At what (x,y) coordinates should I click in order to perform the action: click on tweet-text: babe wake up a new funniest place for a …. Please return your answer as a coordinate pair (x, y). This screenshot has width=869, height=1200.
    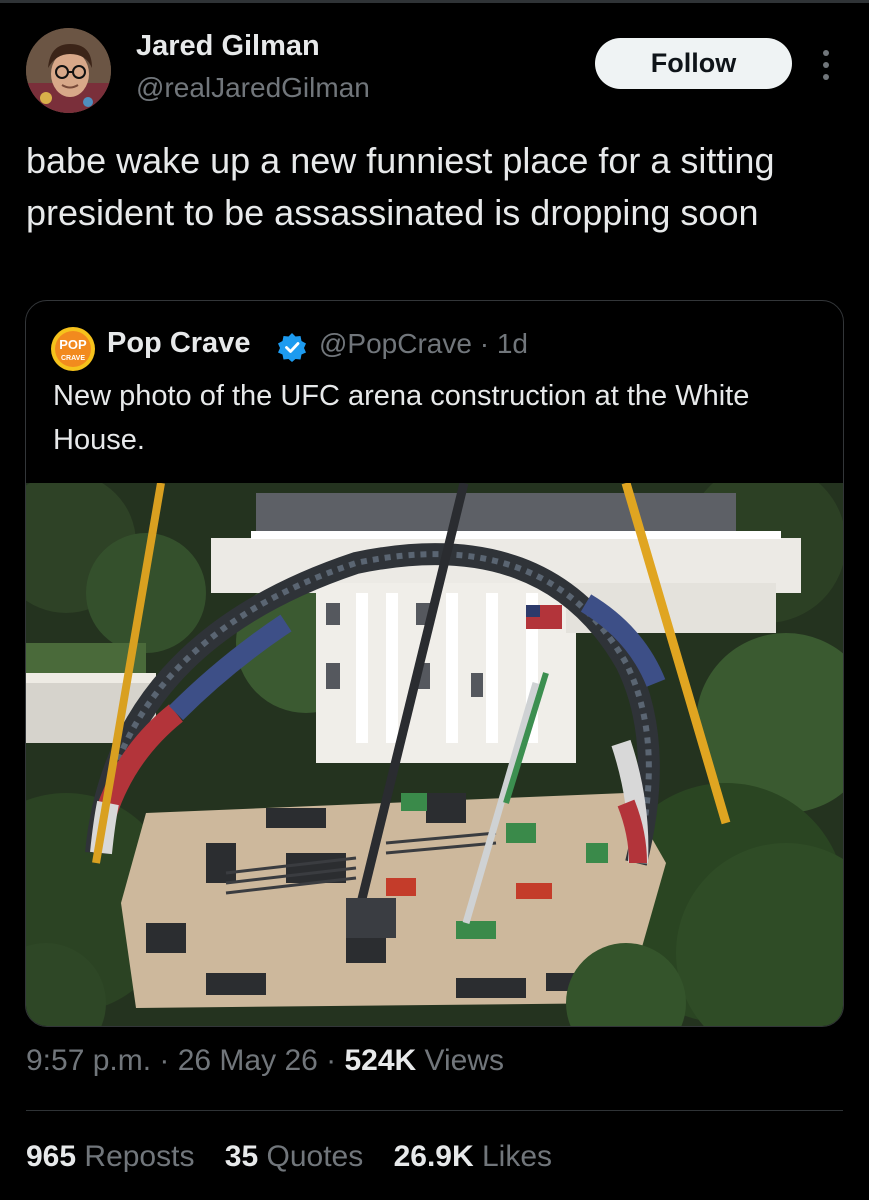
    Looking at the image, I should click on (400, 186).